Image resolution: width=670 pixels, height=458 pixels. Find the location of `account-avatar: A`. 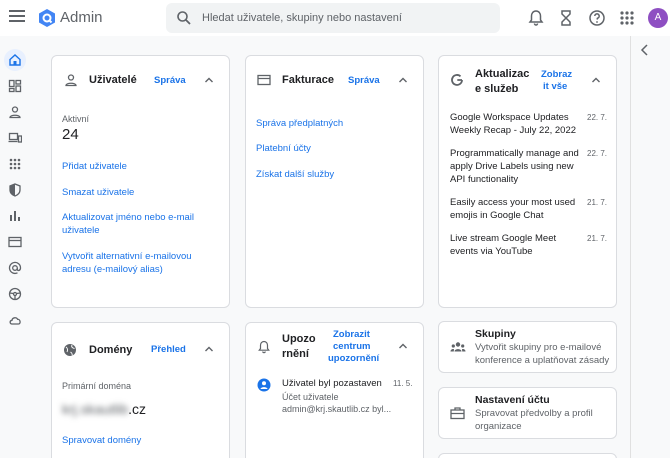

account-avatar: A is located at coordinates (658, 18).